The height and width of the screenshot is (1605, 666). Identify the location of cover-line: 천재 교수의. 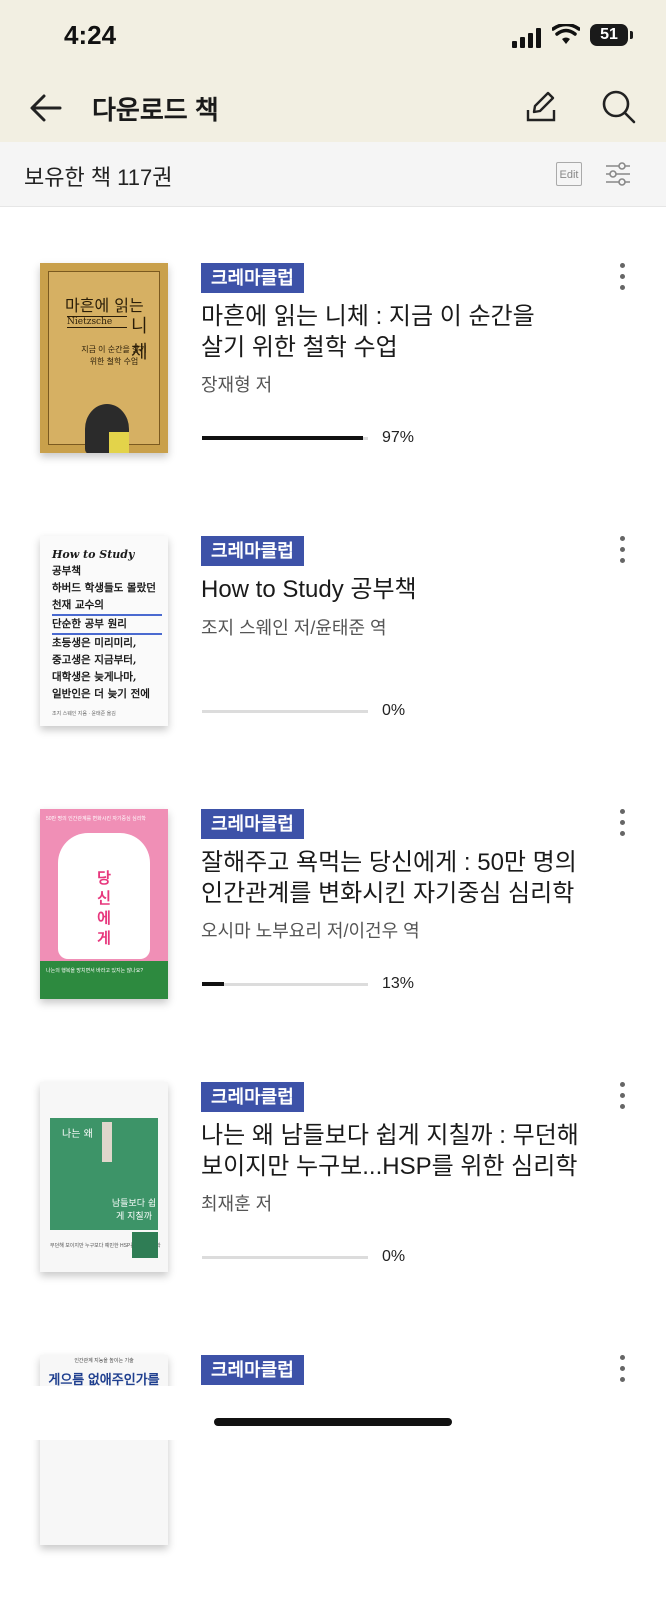
(107, 606).